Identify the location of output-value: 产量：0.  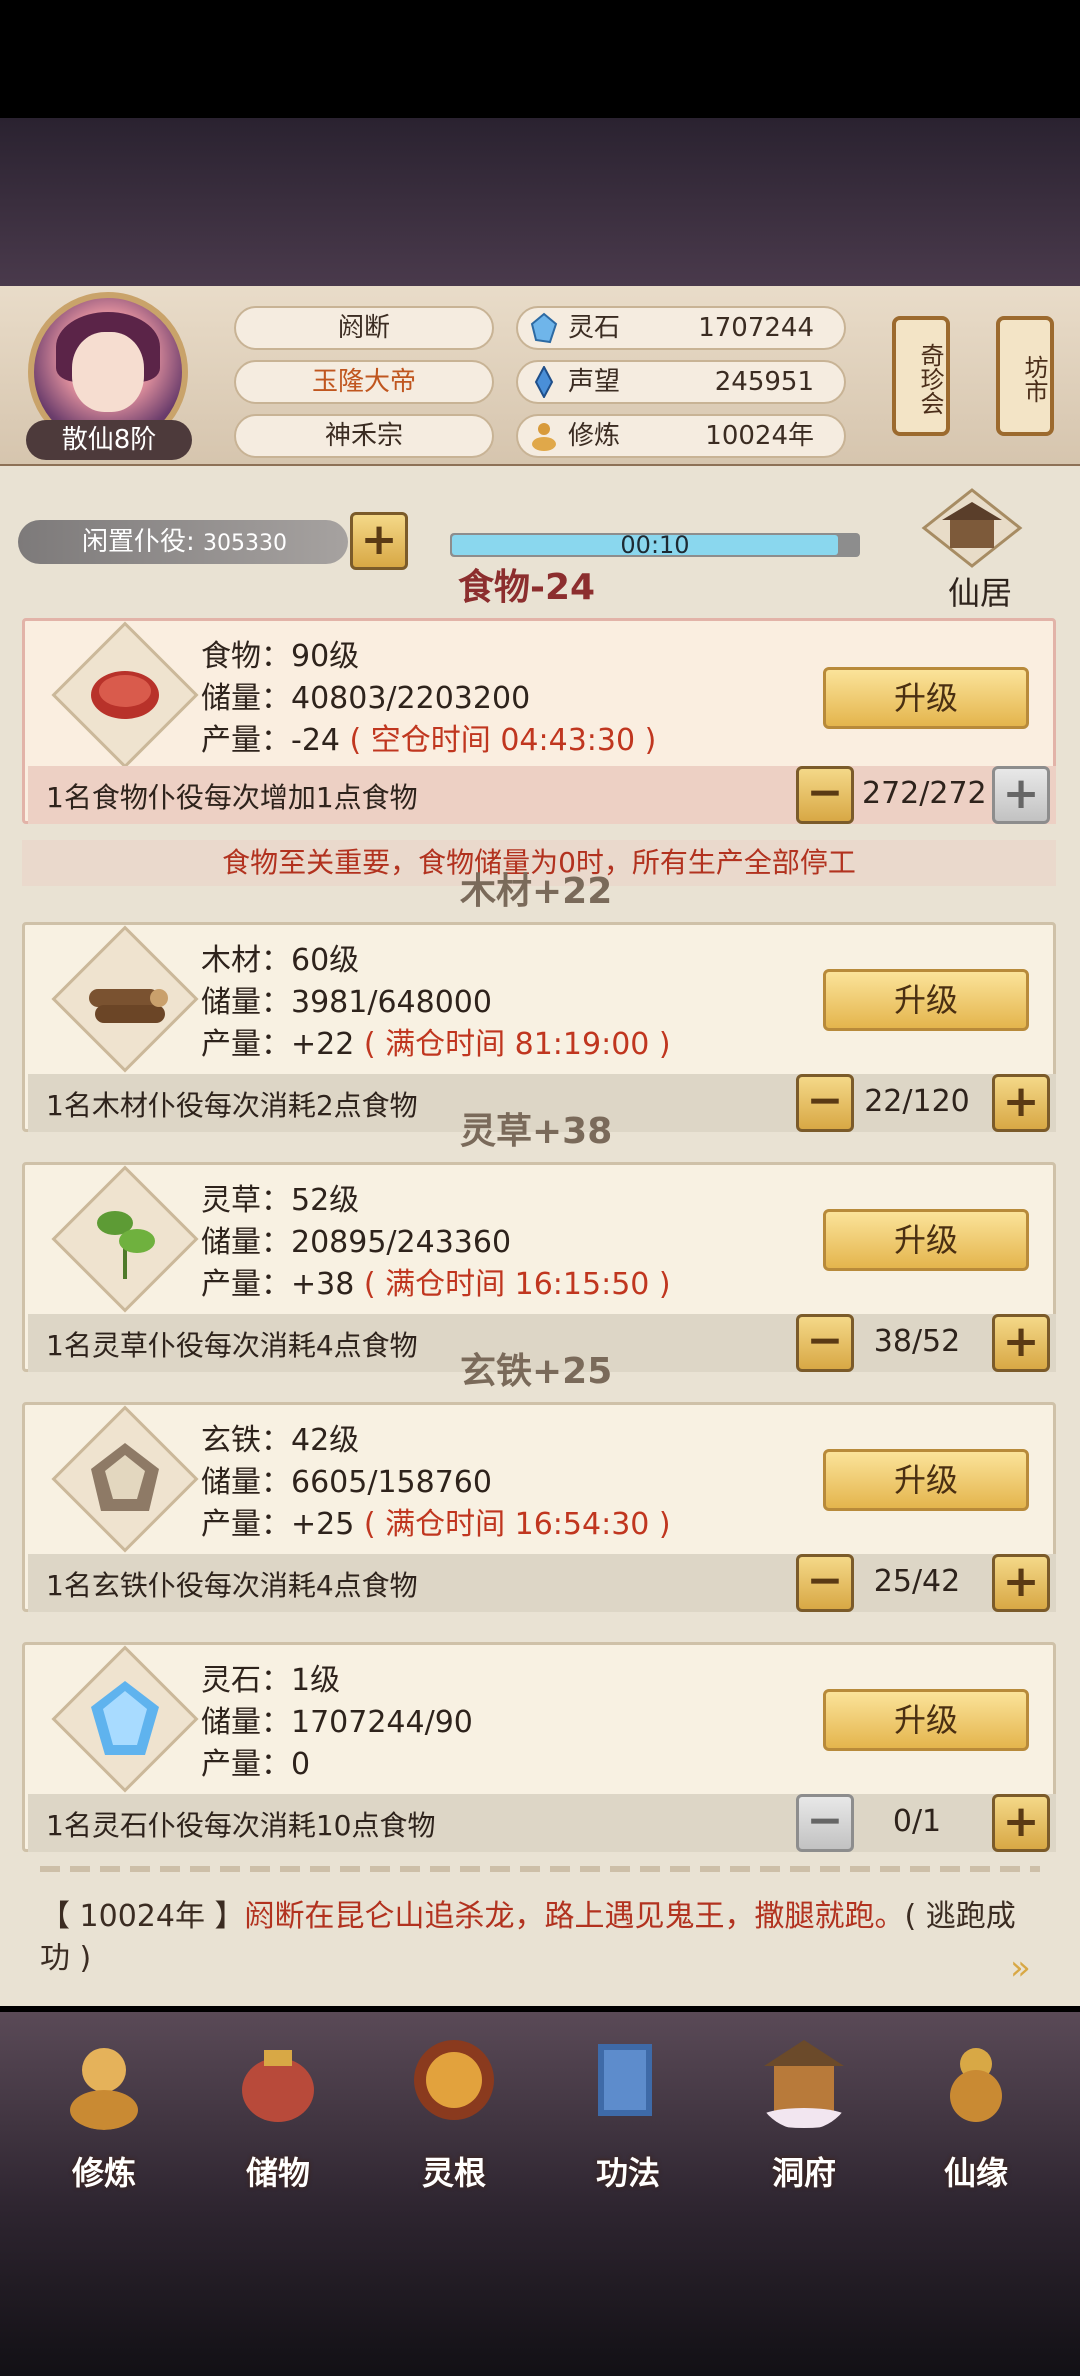
(256, 1764).